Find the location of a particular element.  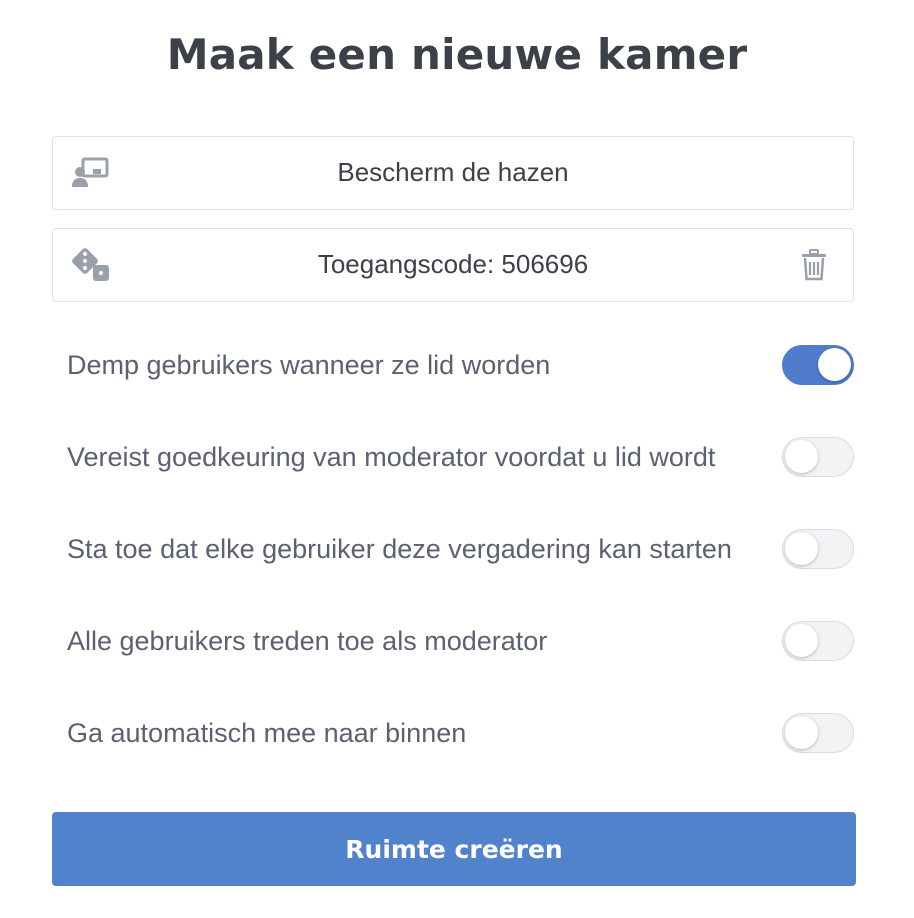

room-name-field: Bescherm de hazen is located at coordinates (453, 173).